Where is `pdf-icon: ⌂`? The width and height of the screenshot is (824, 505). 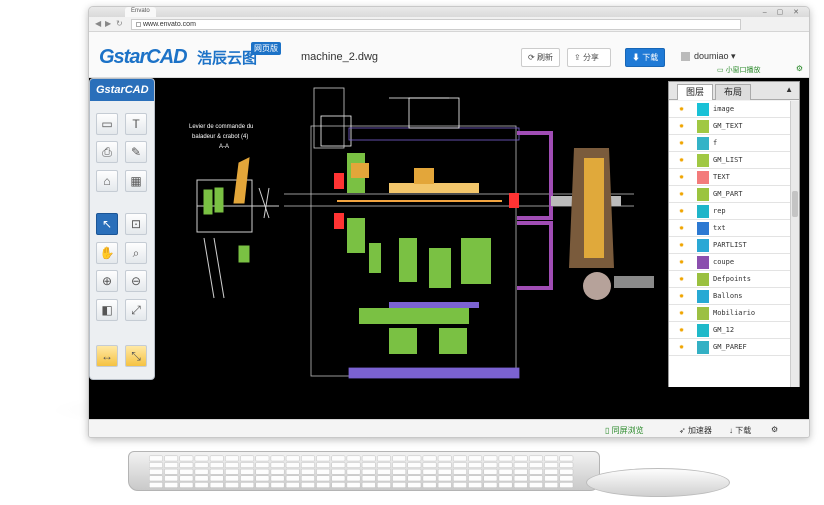 pdf-icon: ⌂ is located at coordinates (107, 181).